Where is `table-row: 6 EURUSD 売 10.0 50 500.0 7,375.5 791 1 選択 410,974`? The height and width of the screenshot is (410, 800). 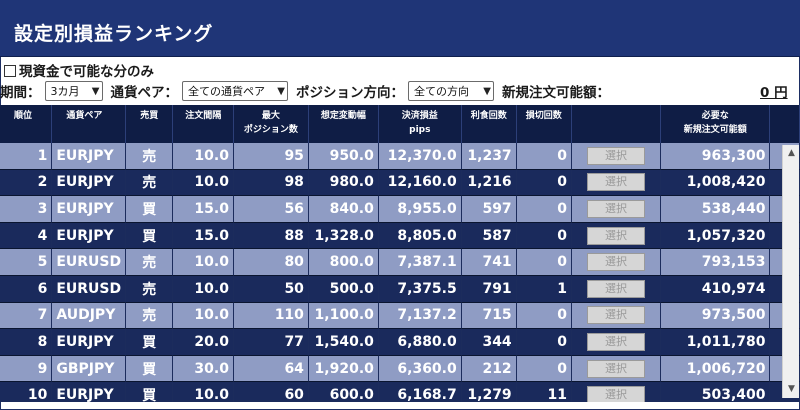 table-row: 6 EURUSD 売 10.0 50 500.0 7,375.5 791 1 選択 410,974 is located at coordinates (400, 289).